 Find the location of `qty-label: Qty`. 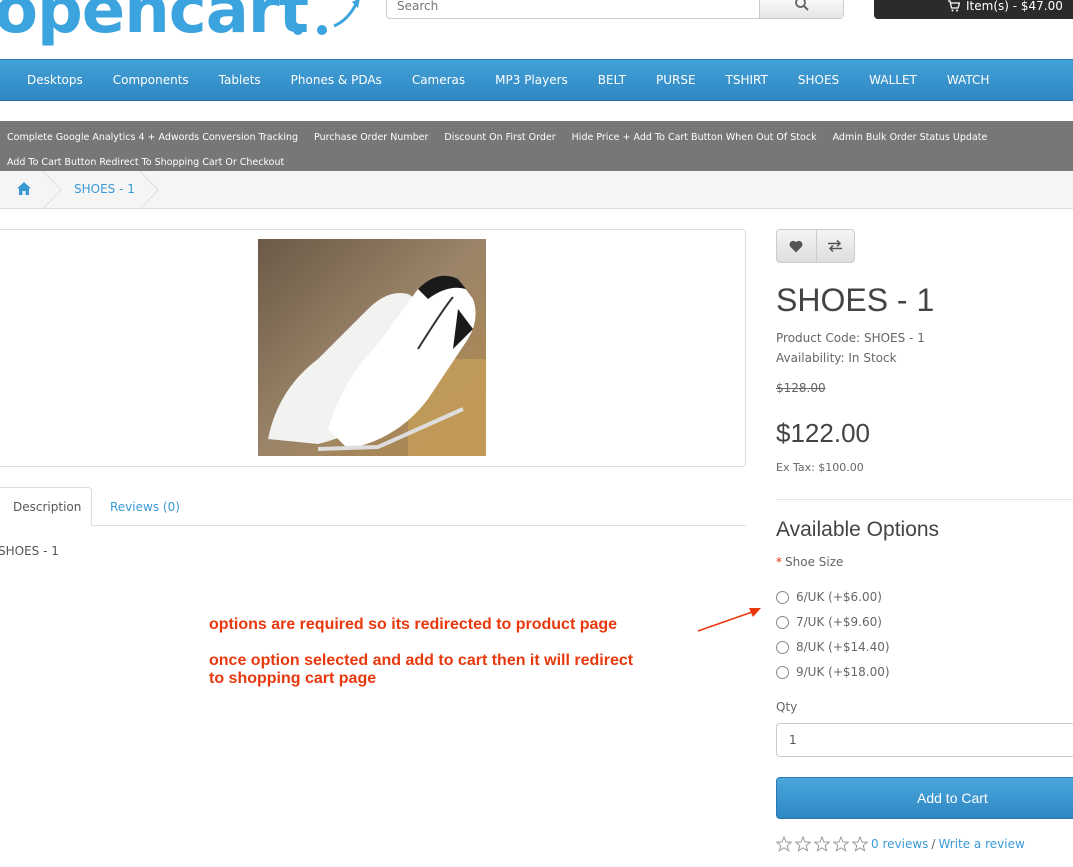

qty-label: Qty is located at coordinates (787, 707).